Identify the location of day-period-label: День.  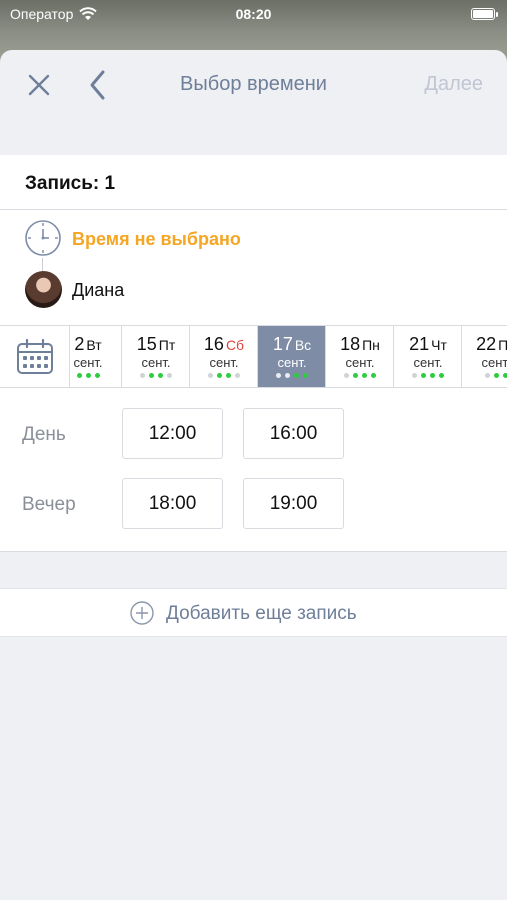
(44, 434).